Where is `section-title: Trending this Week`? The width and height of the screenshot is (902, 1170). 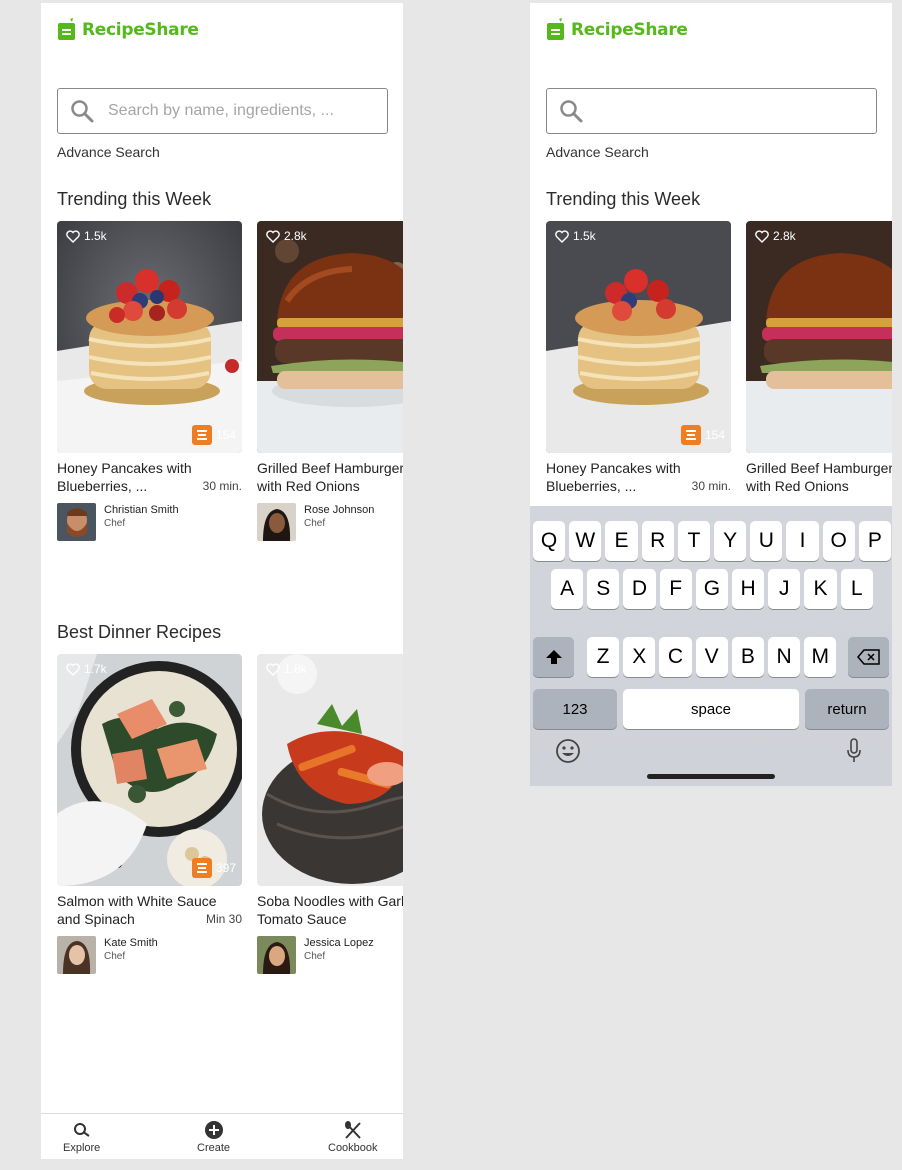 section-title: Trending this Week is located at coordinates (623, 199).